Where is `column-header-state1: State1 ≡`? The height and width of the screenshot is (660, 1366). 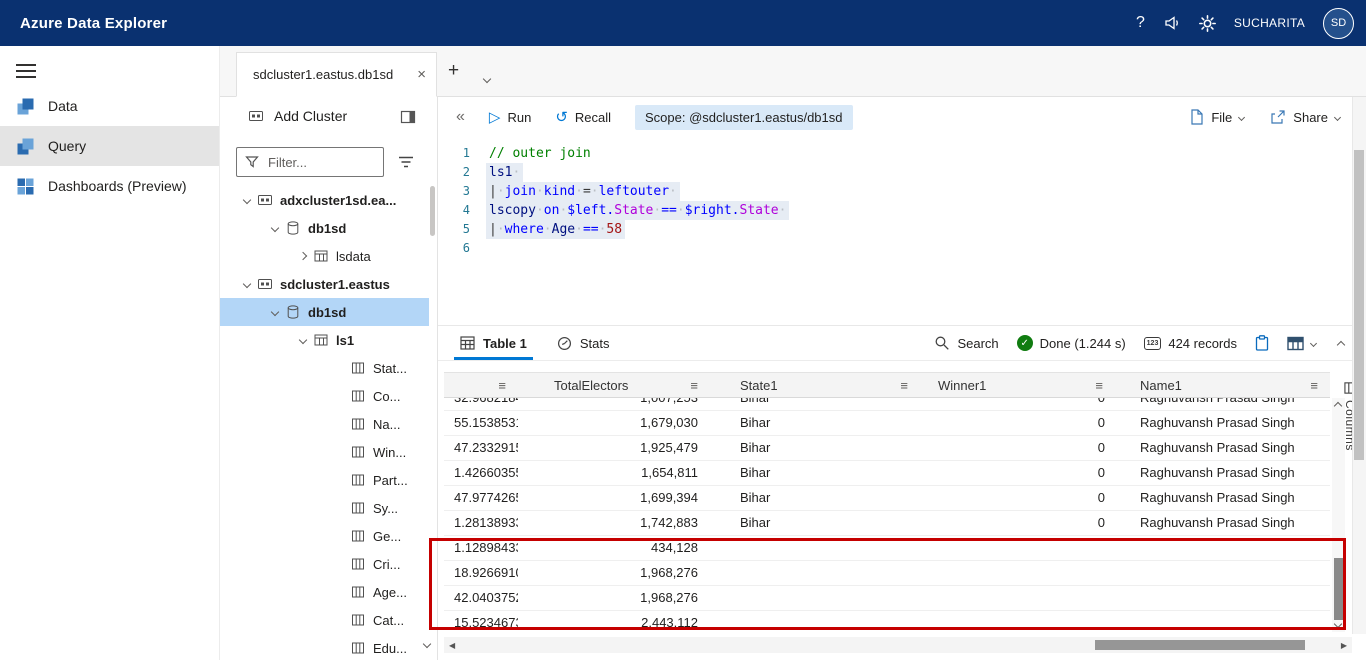
column-header-state1: State1 ≡ is located at coordinates (815, 385).